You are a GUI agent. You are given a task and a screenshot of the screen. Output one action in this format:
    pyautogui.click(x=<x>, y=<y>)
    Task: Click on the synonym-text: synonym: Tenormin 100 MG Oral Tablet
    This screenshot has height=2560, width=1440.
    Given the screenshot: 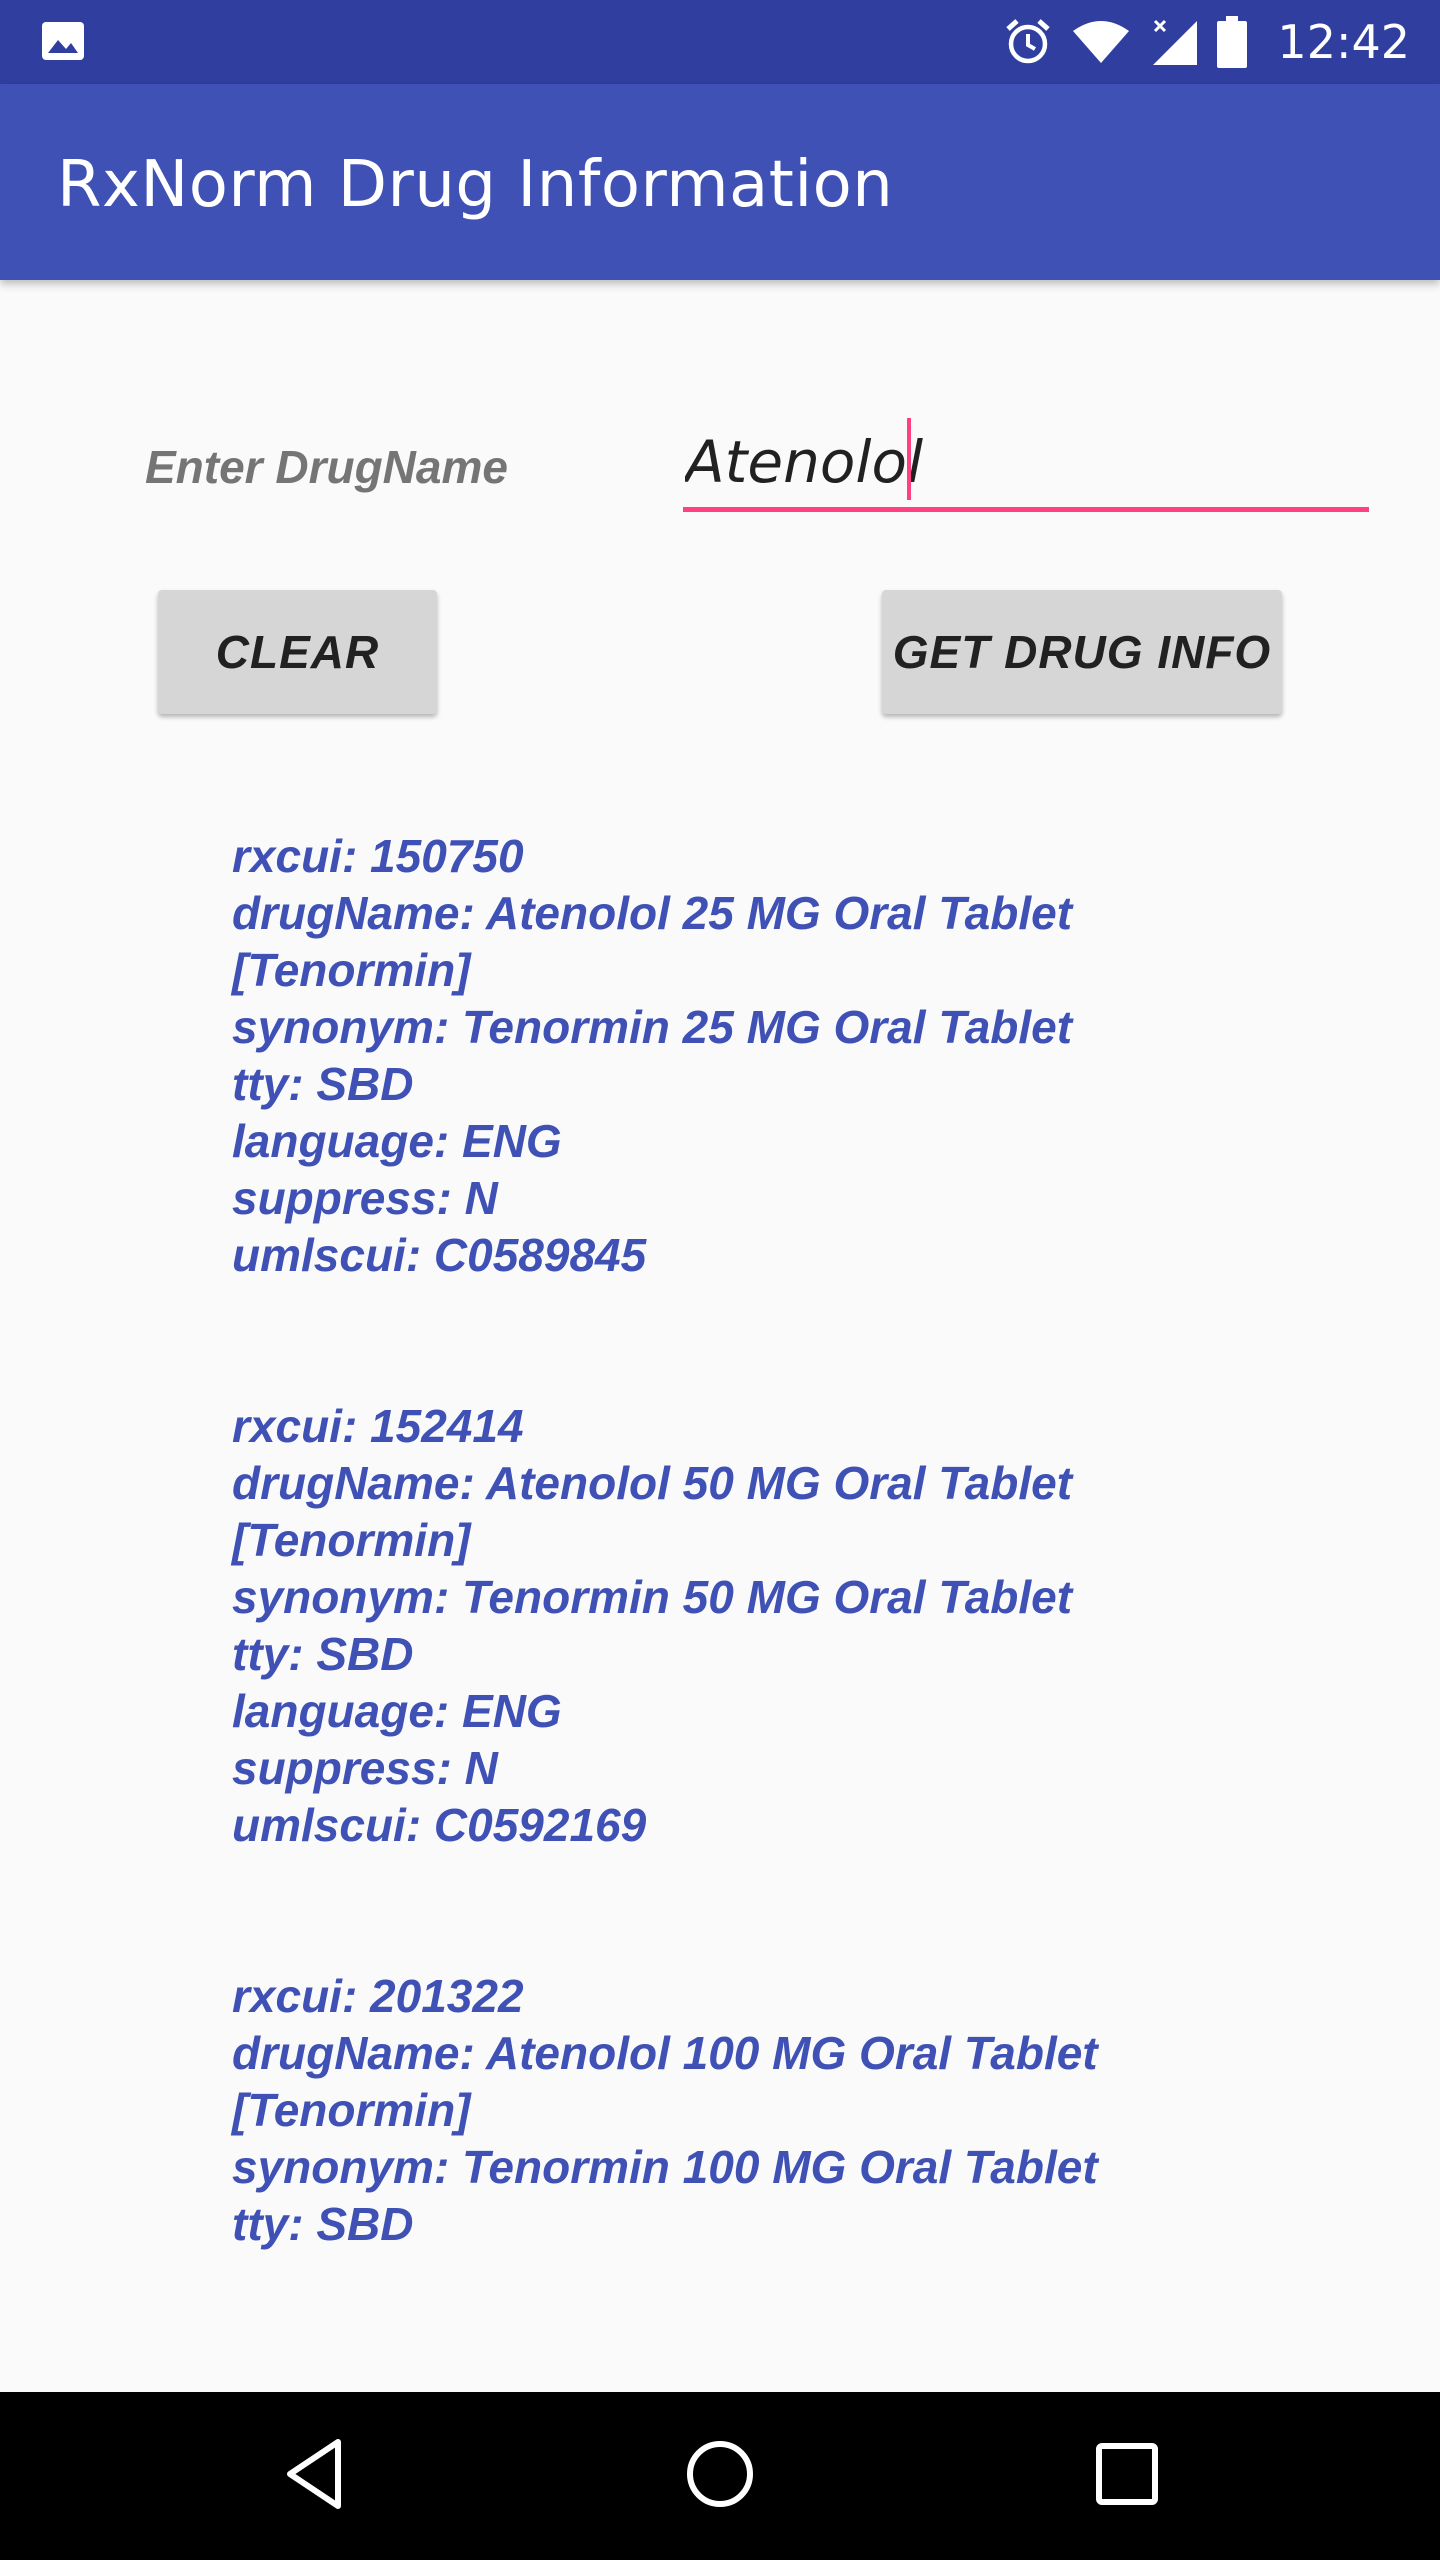 What is the action you would take?
    pyautogui.click(x=665, y=2167)
    